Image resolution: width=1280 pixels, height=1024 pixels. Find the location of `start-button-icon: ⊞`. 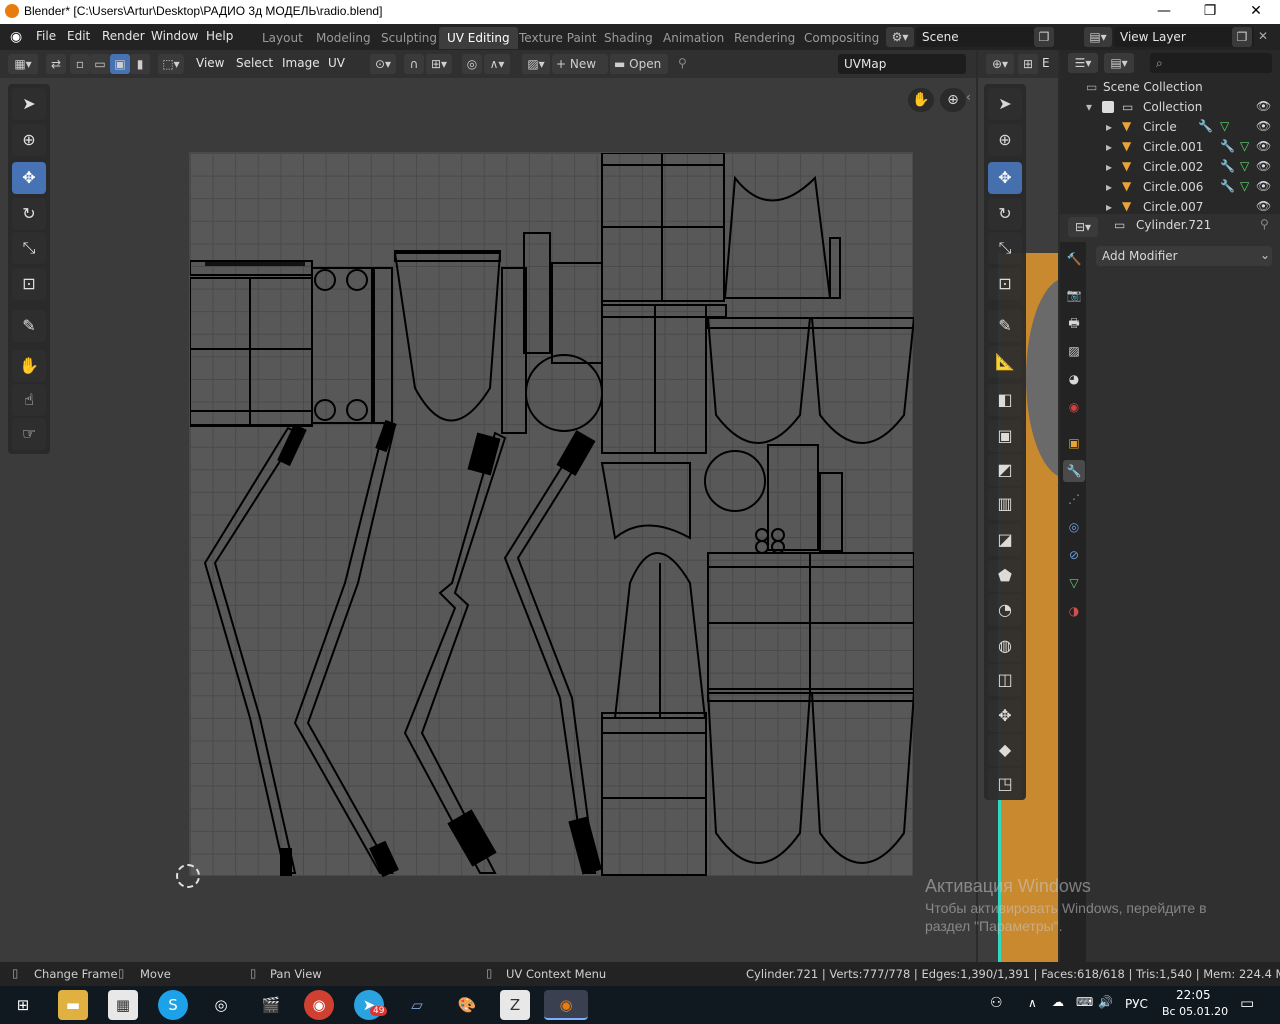

start-button-icon: ⊞ is located at coordinates (23, 1005).